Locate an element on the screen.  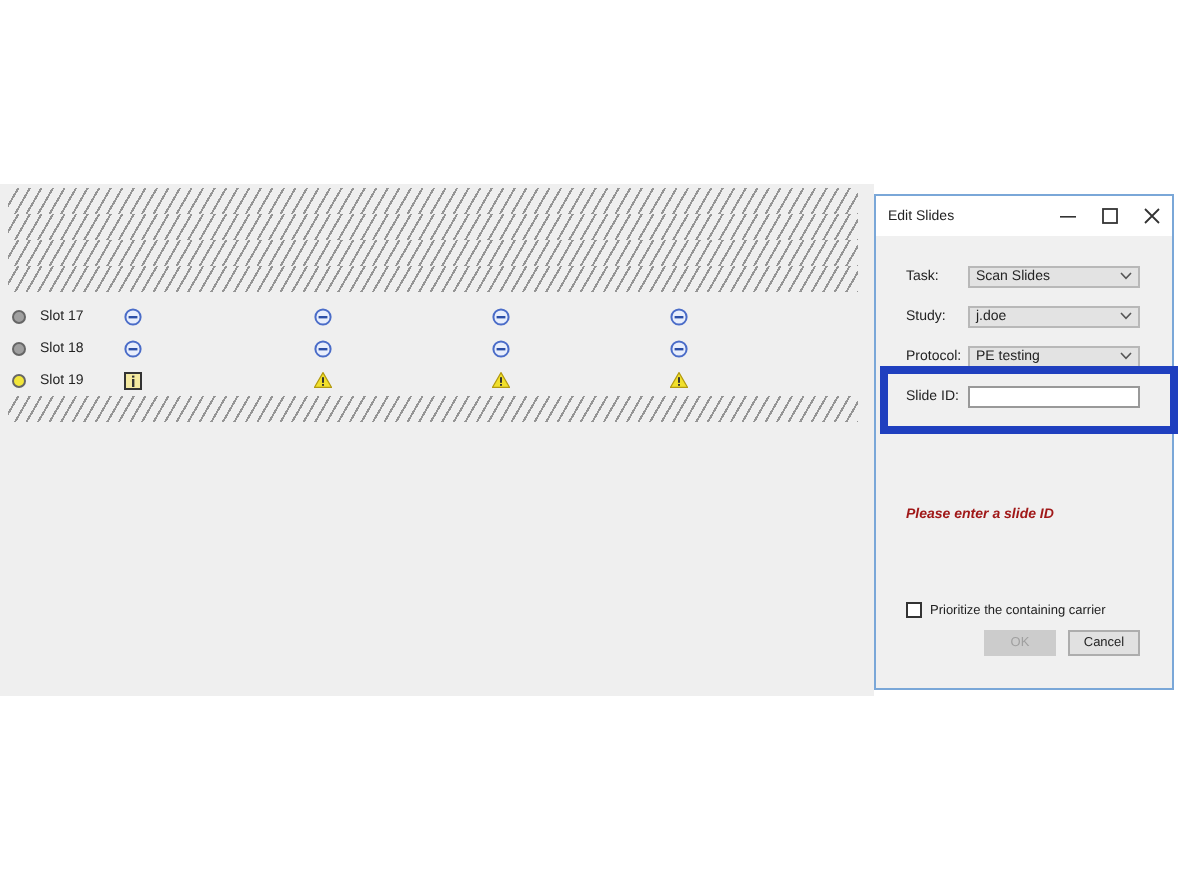
slide-id-field is located at coordinates (1054, 396).